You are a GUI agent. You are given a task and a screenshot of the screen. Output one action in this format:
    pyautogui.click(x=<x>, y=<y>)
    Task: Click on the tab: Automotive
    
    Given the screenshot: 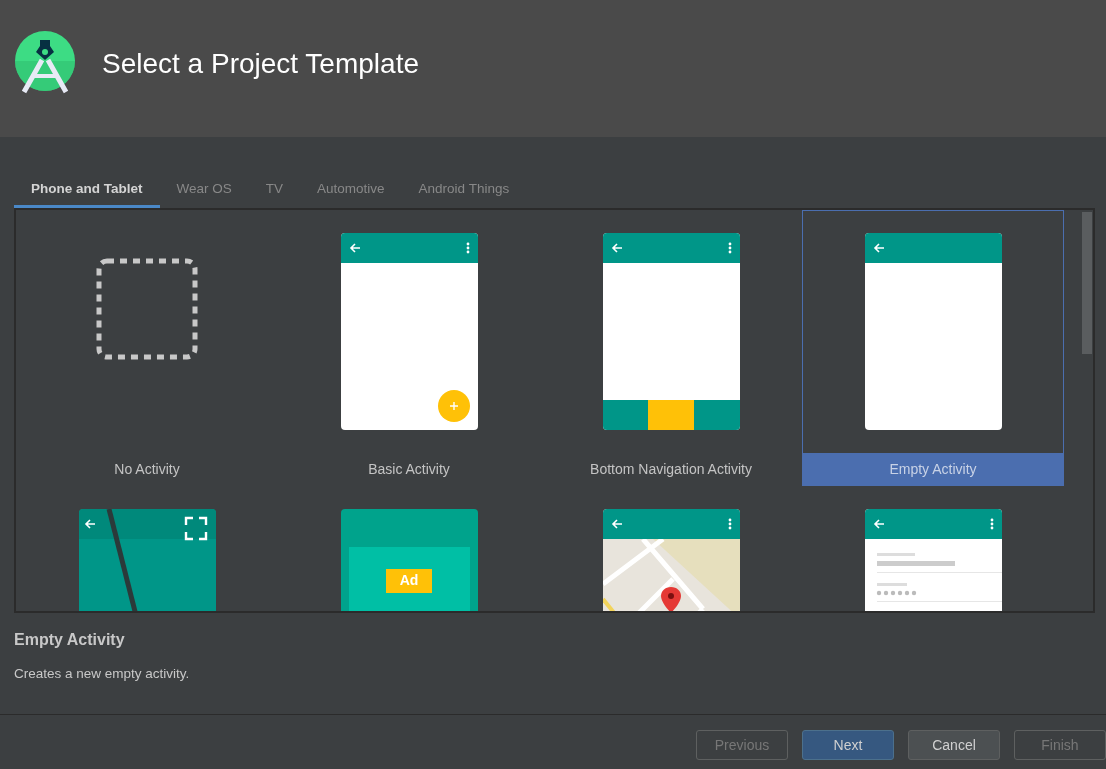 What is the action you would take?
    pyautogui.click(x=351, y=191)
    